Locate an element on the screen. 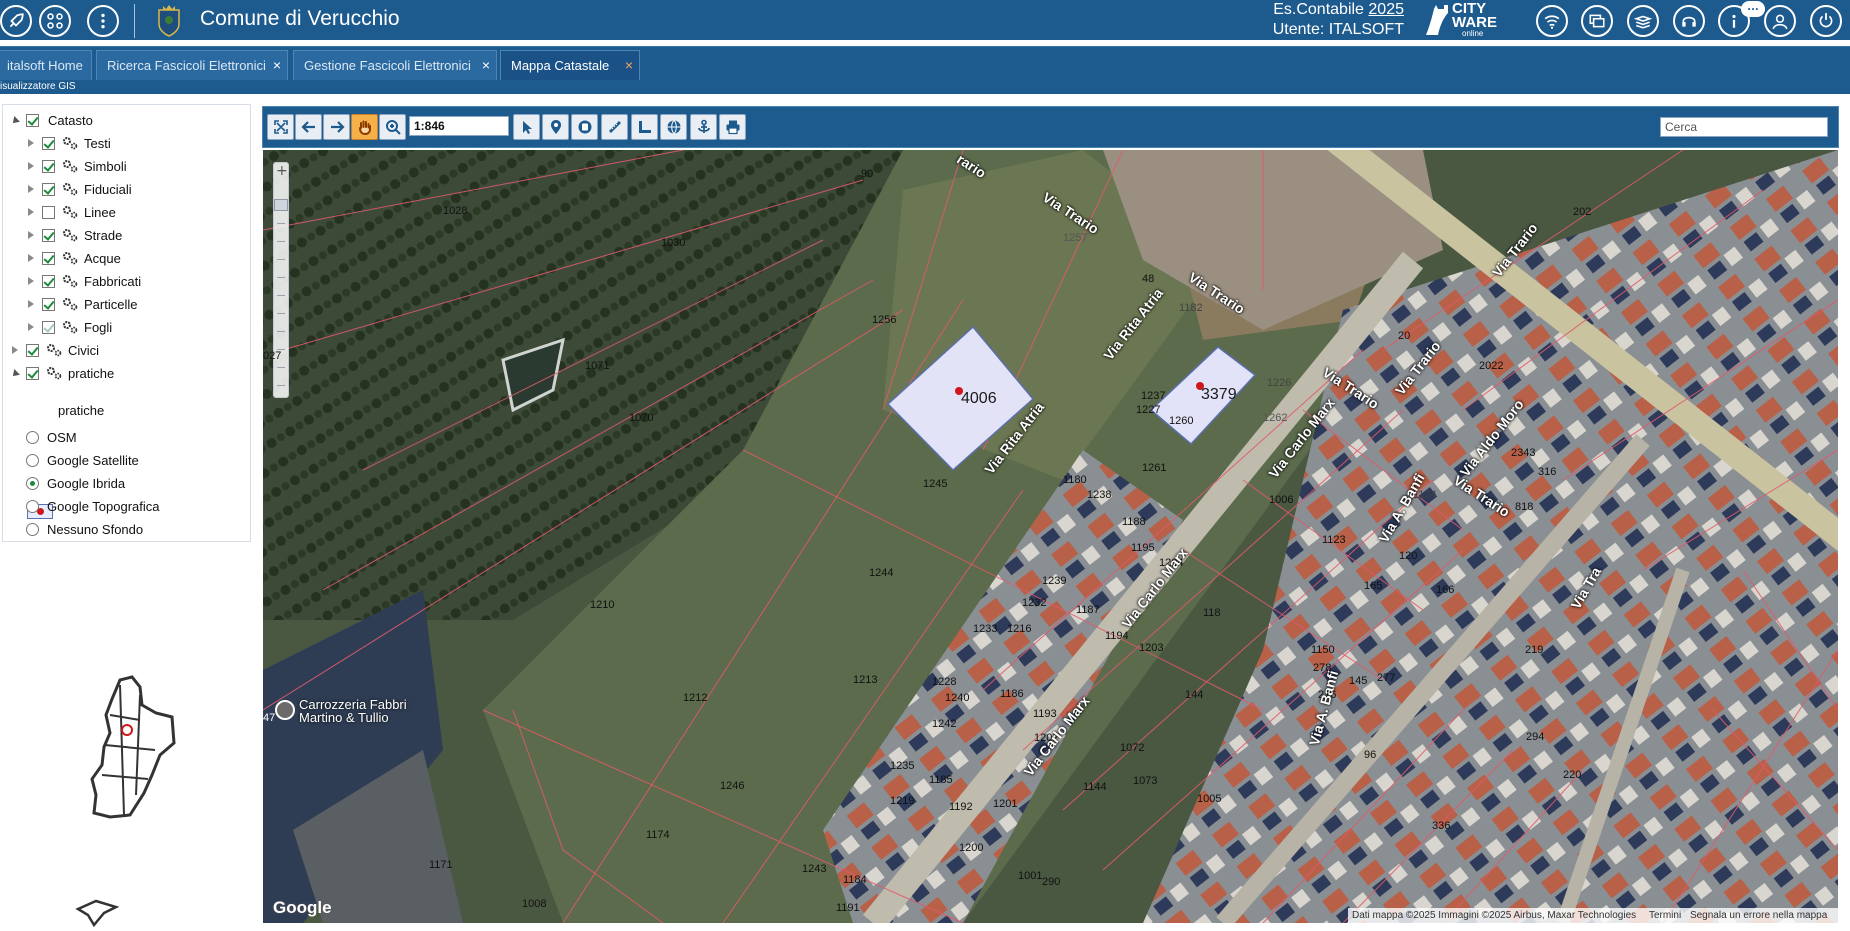 The width and height of the screenshot is (1850, 931). accounting-year-link: 2025 is located at coordinates (1386, 9).